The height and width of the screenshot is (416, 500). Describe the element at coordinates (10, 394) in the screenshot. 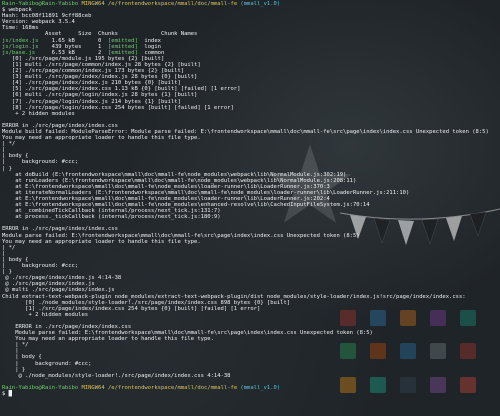

I see `terminal-text-segment: █` at that location.